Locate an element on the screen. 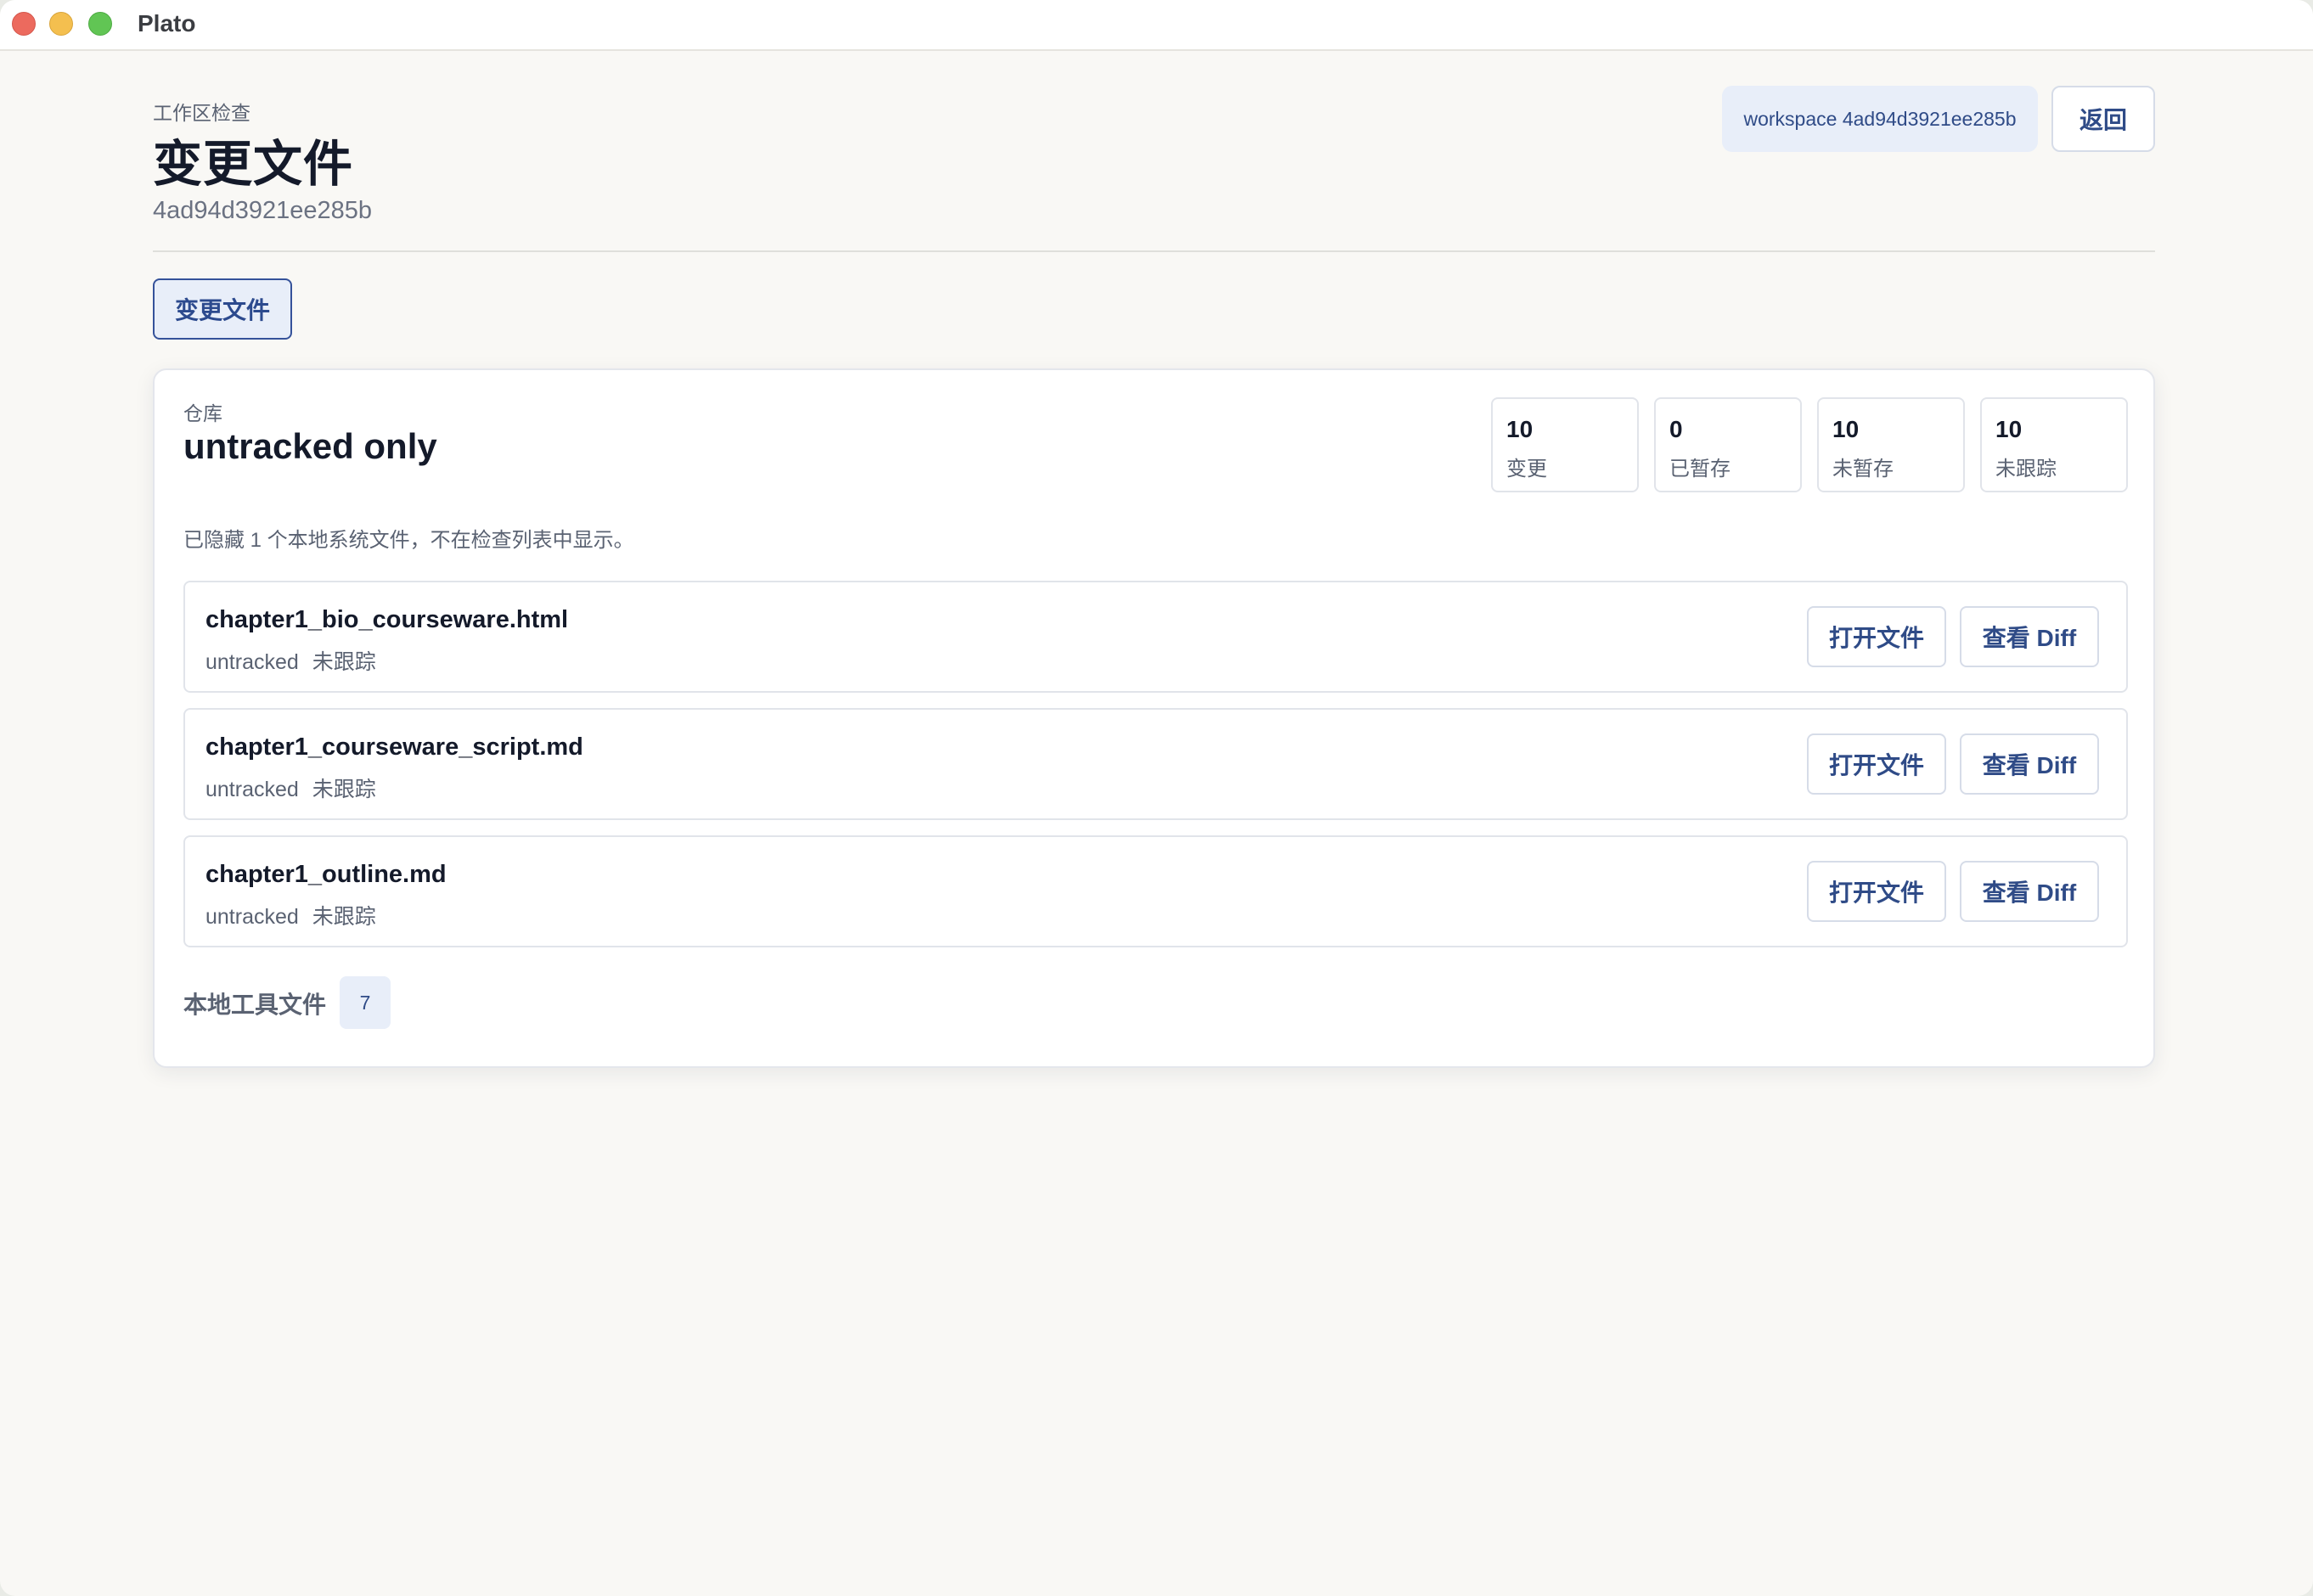 This screenshot has width=2313, height=1596. zoom-window-button is located at coordinates (100, 24).